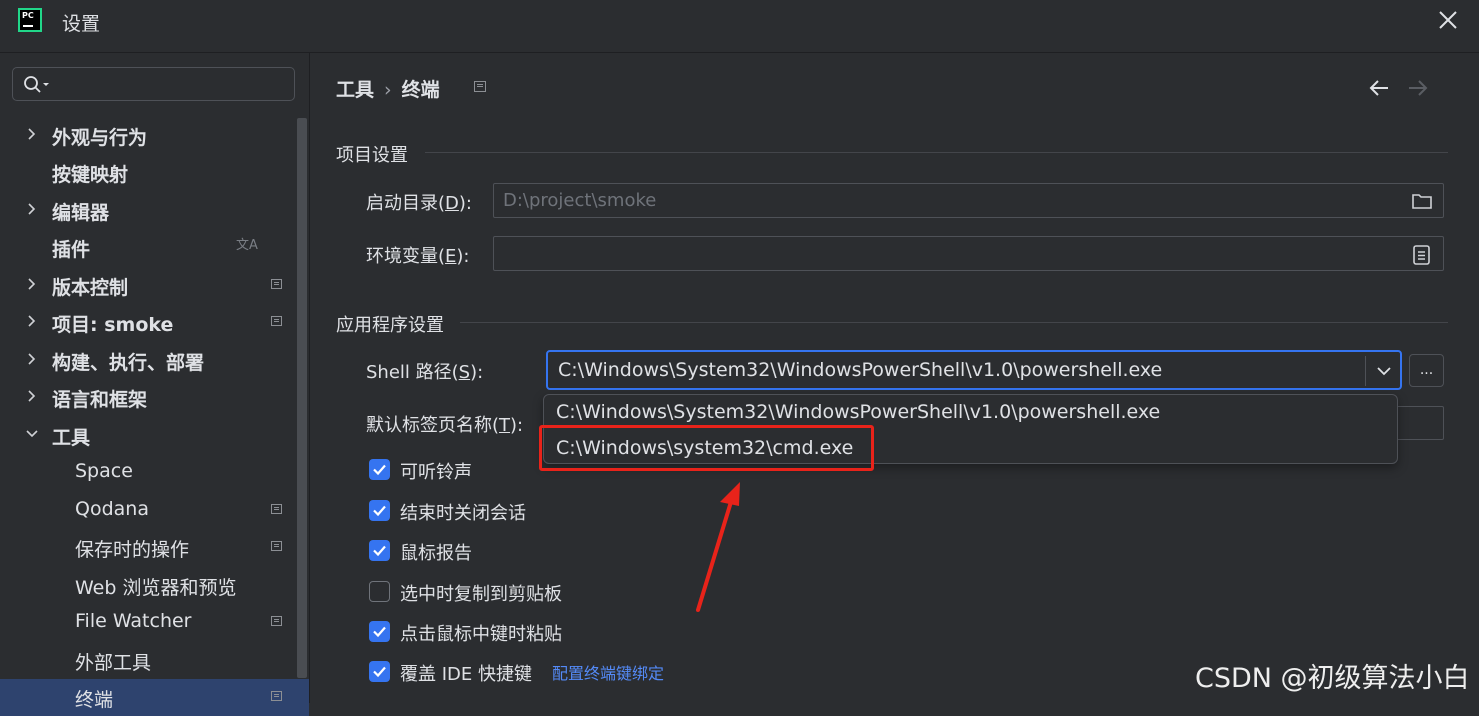  What do you see at coordinates (147, 210) in the screenshot?
I see `sidebar-item: 编辑器` at bounding box center [147, 210].